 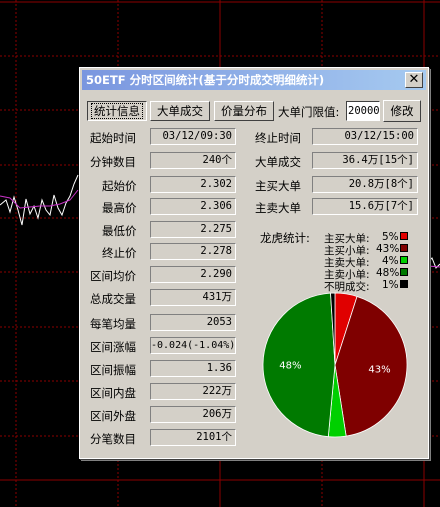 I want to click on dialog-titlebar: 50ETF 分时区间统计(基于分时成交明细统计) ✕, so click(x=254, y=80).